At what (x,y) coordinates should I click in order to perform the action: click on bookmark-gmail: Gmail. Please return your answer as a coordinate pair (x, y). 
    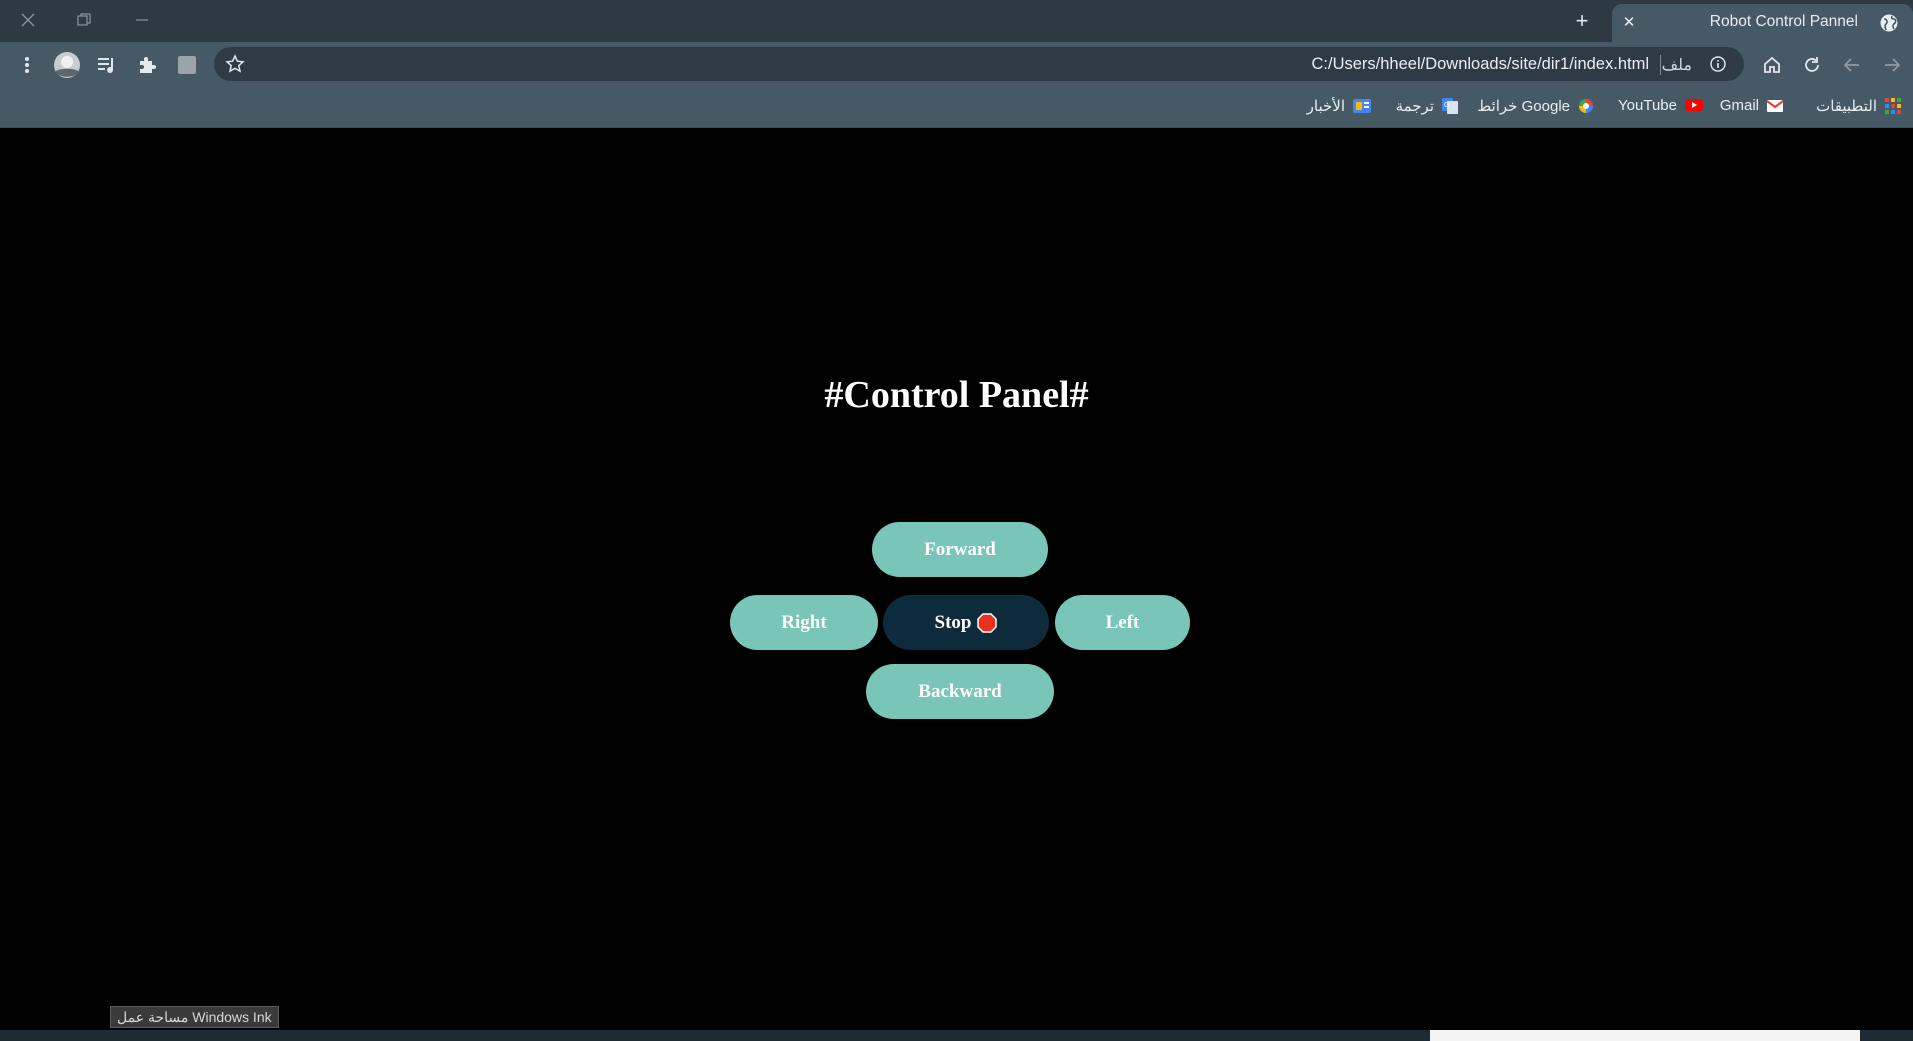
    Looking at the image, I should click on (1751, 105).